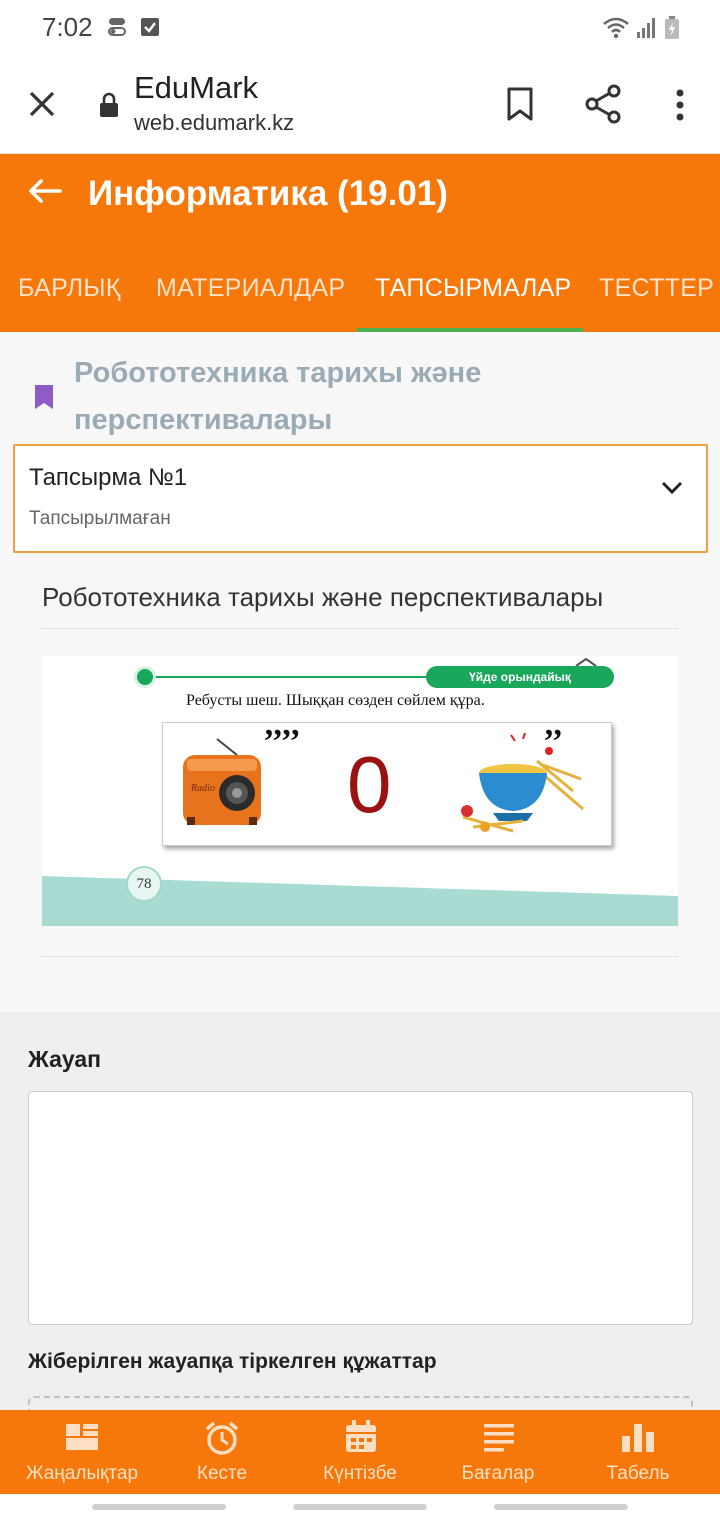 The width and height of the screenshot is (720, 1520). What do you see at coordinates (335, 700) in the screenshot?
I see `rebus-instruction: Ребусты шеш. Шыққан сөзден сөйлем құра.` at bounding box center [335, 700].